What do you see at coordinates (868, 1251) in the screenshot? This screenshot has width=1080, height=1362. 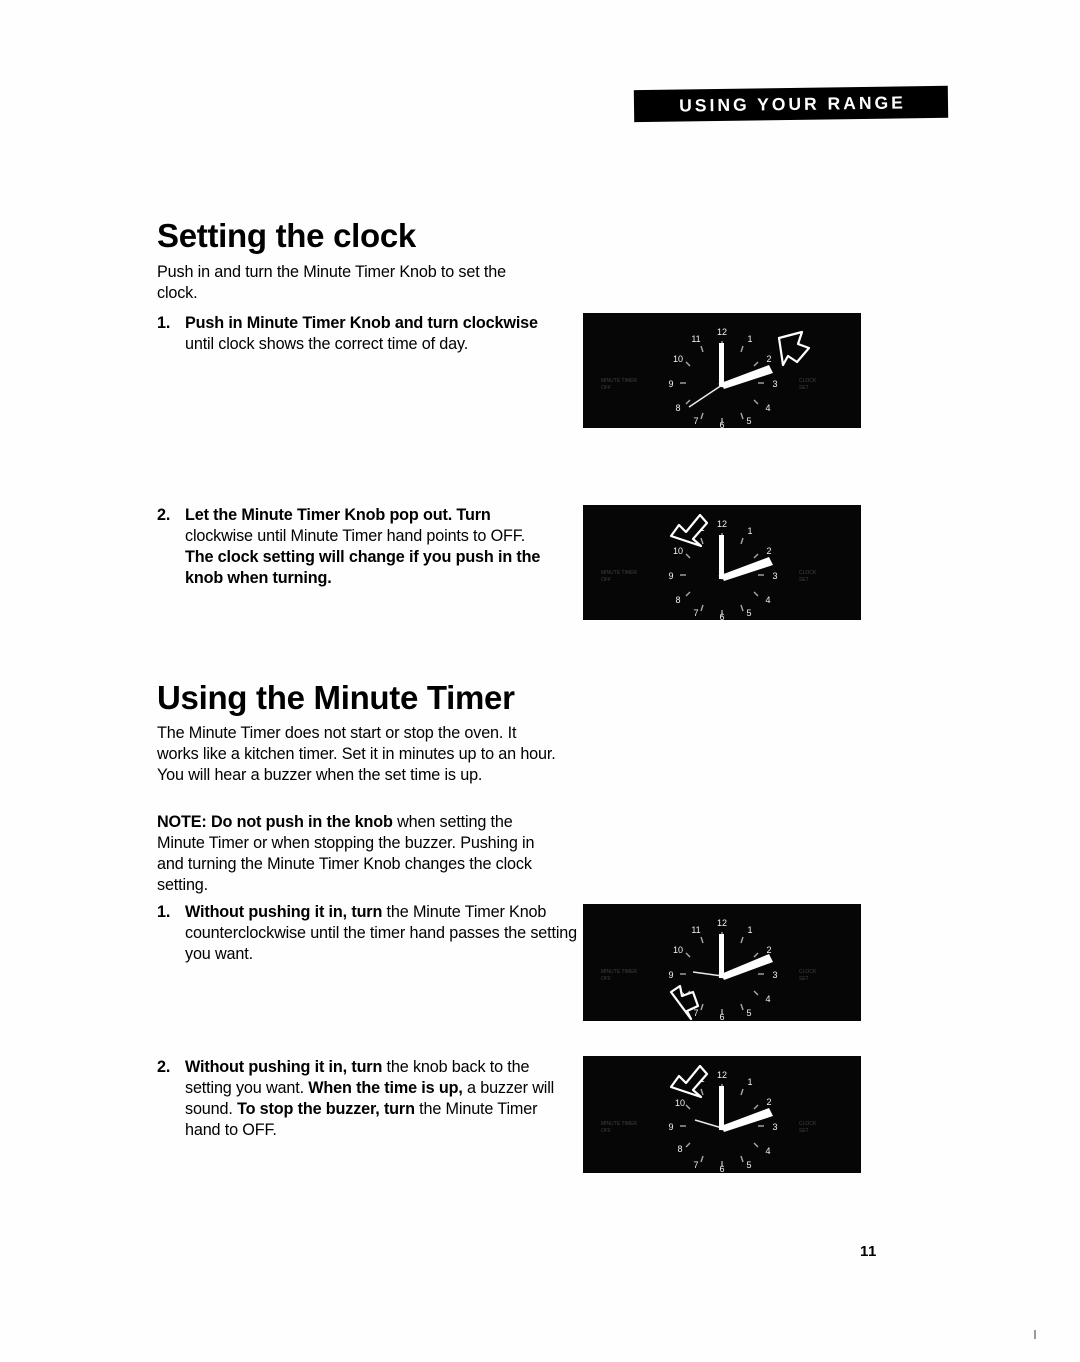 I see `page-number: 11` at bounding box center [868, 1251].